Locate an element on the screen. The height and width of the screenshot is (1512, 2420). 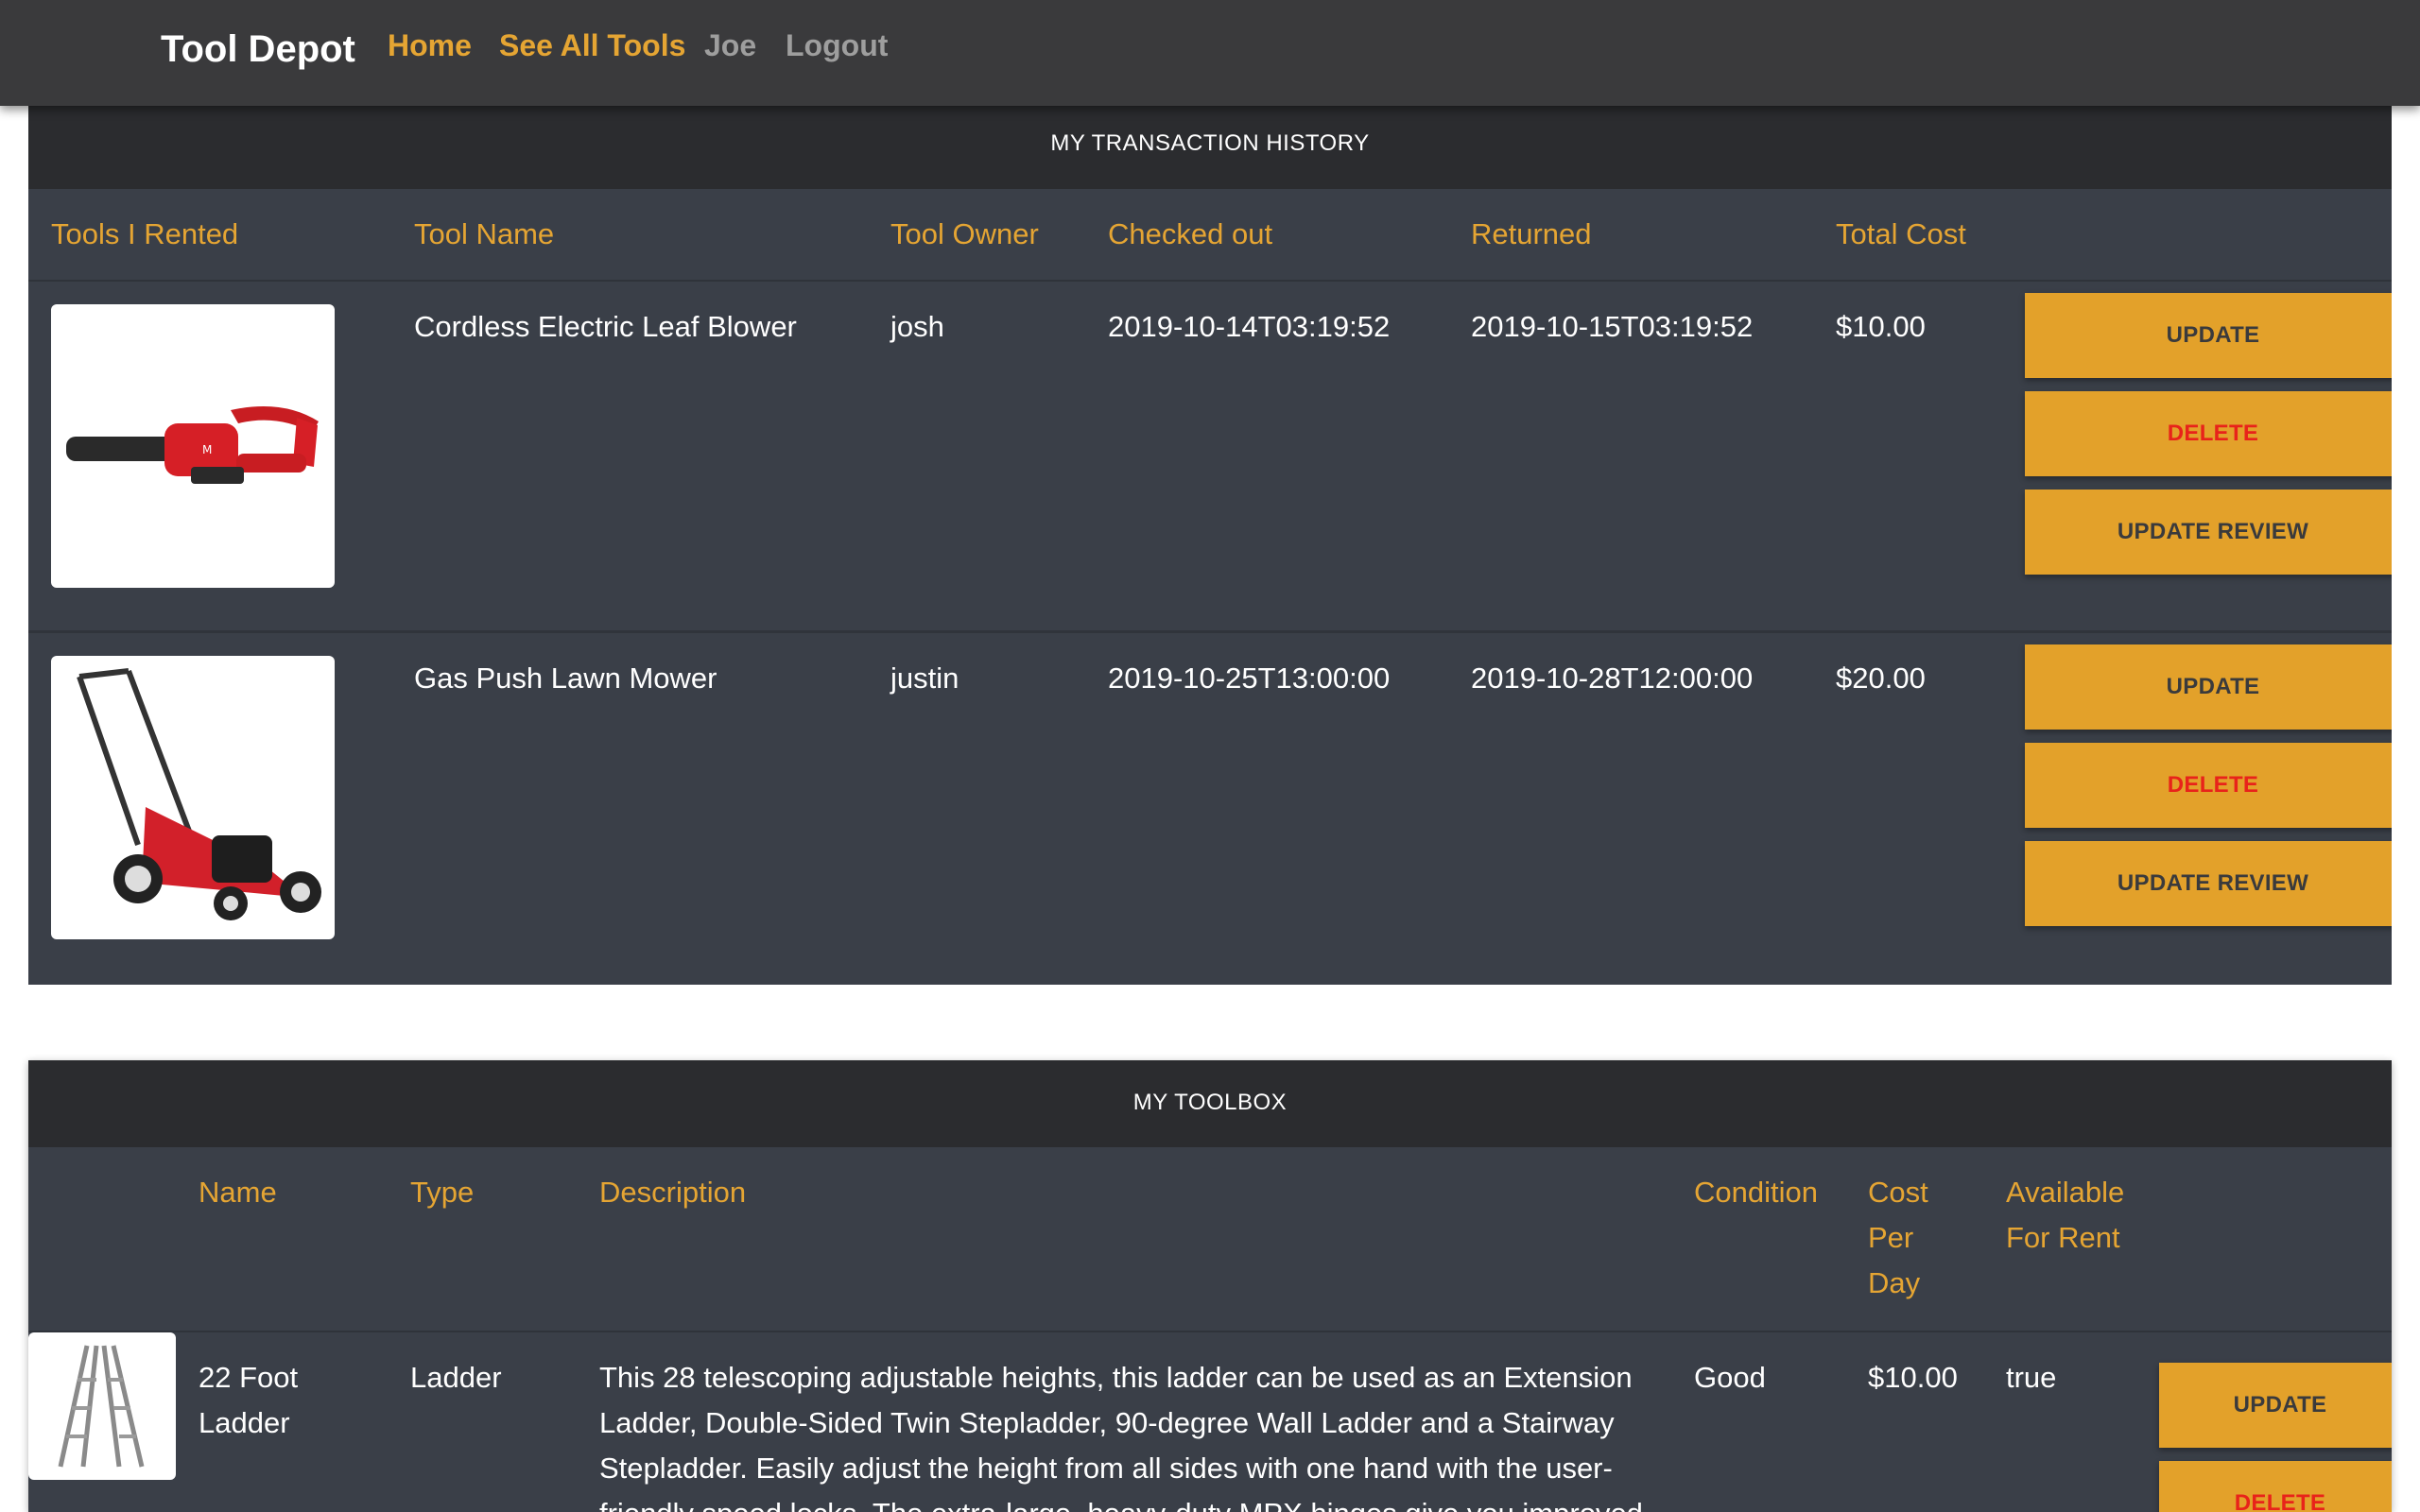
nav-link-logout: Logout is located at coordinates (837, 45).